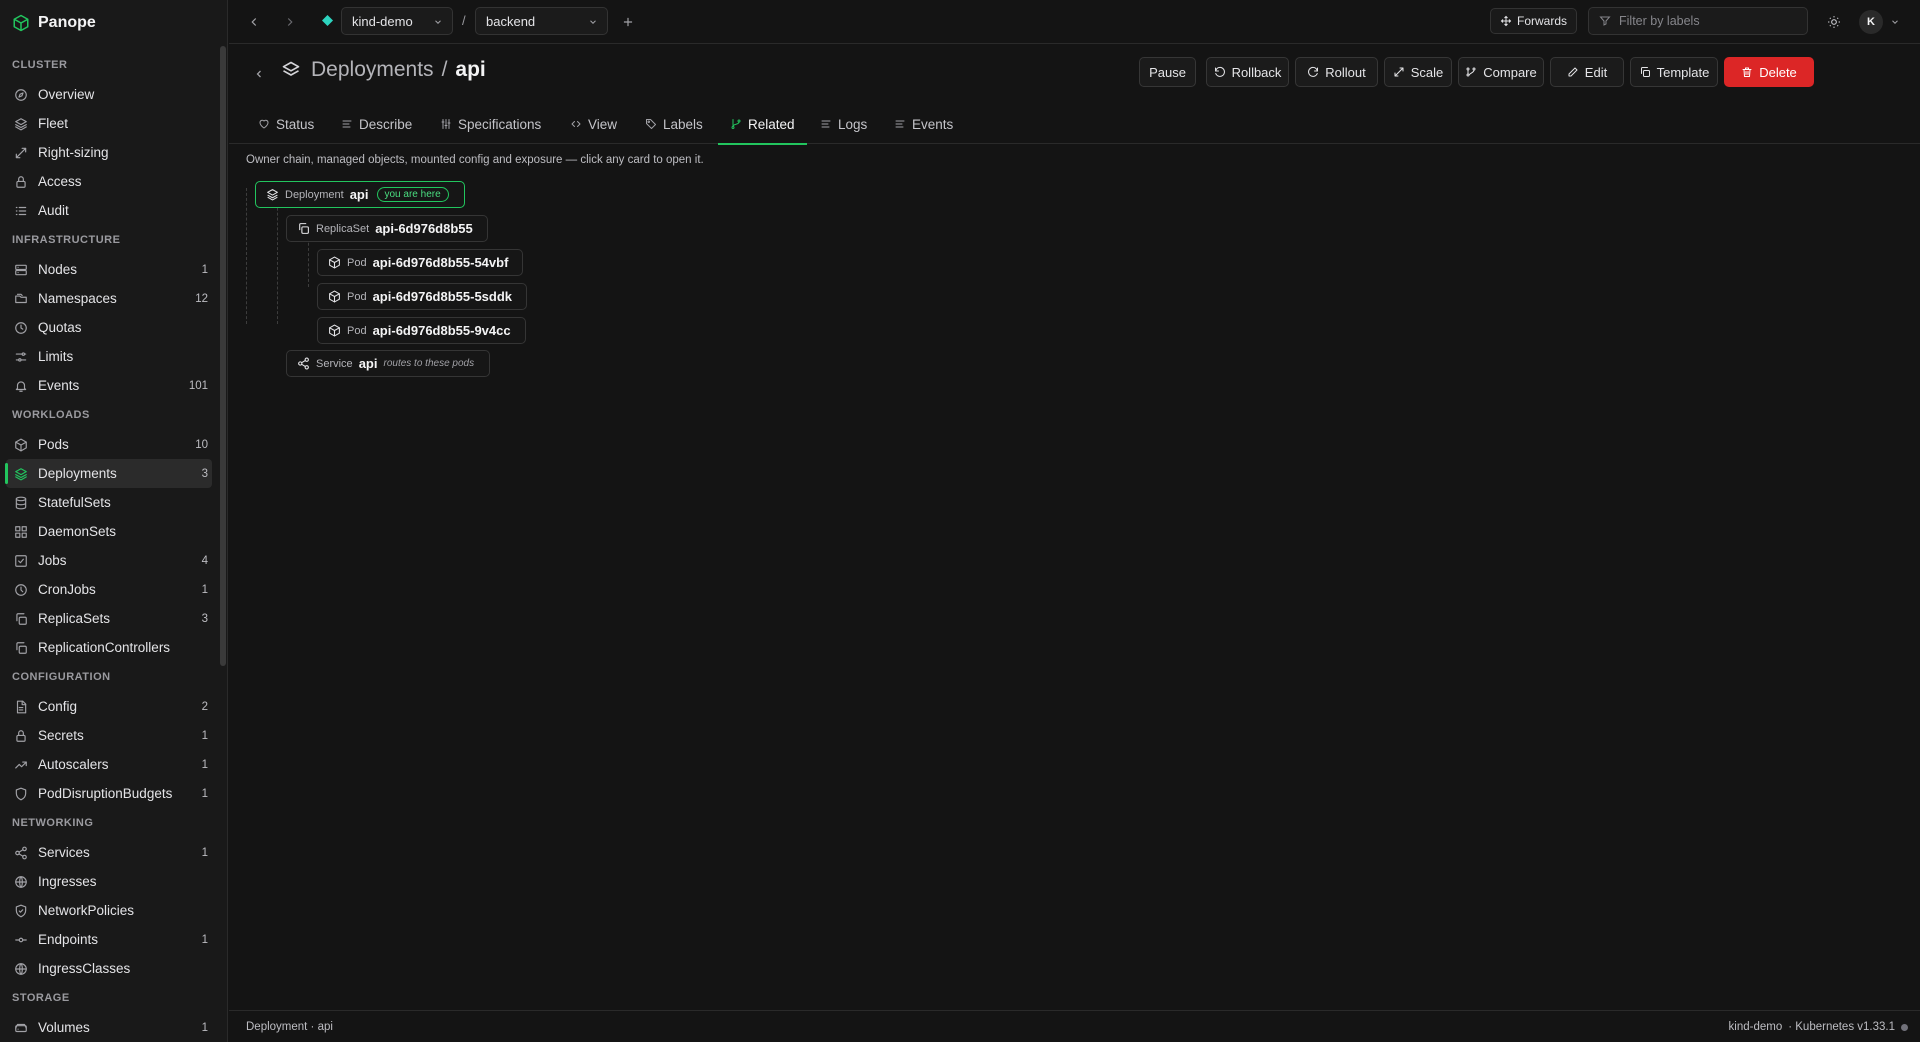  I want to click on forwards-button: Forwards, so click(1533, 21).